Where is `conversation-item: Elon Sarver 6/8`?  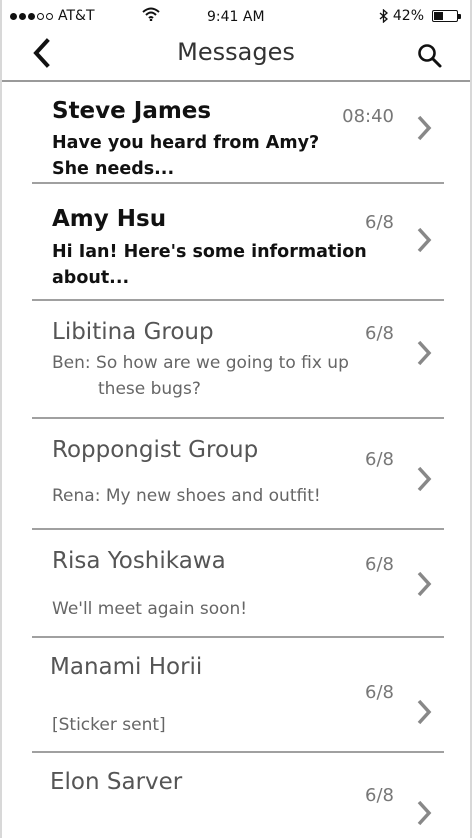
conversation-item: Elon Sarver 6/8 is located at coordinates (238, 795).